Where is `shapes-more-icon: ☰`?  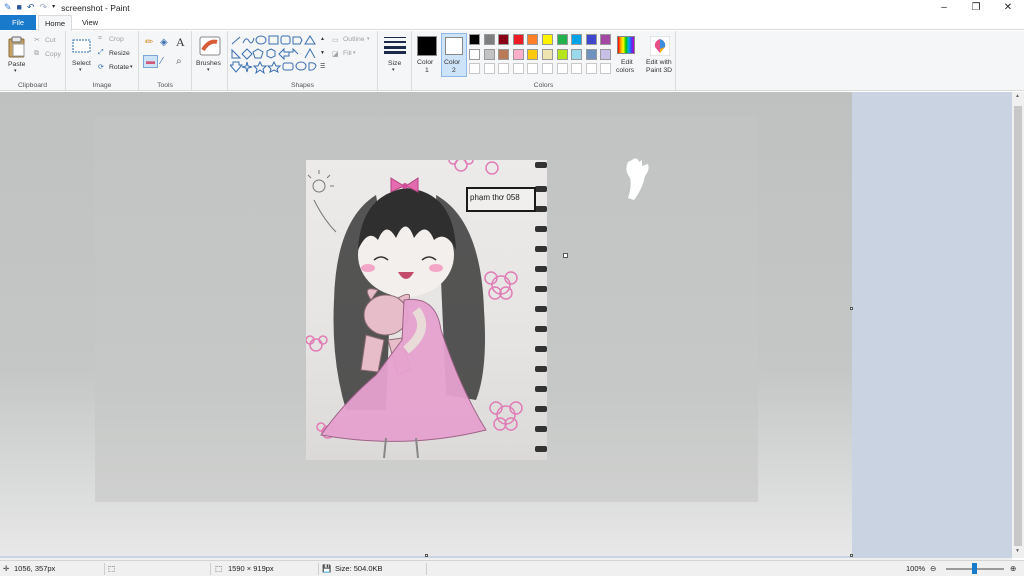 shapes-more-icon: ☰ is located at coordinates (322, 66).